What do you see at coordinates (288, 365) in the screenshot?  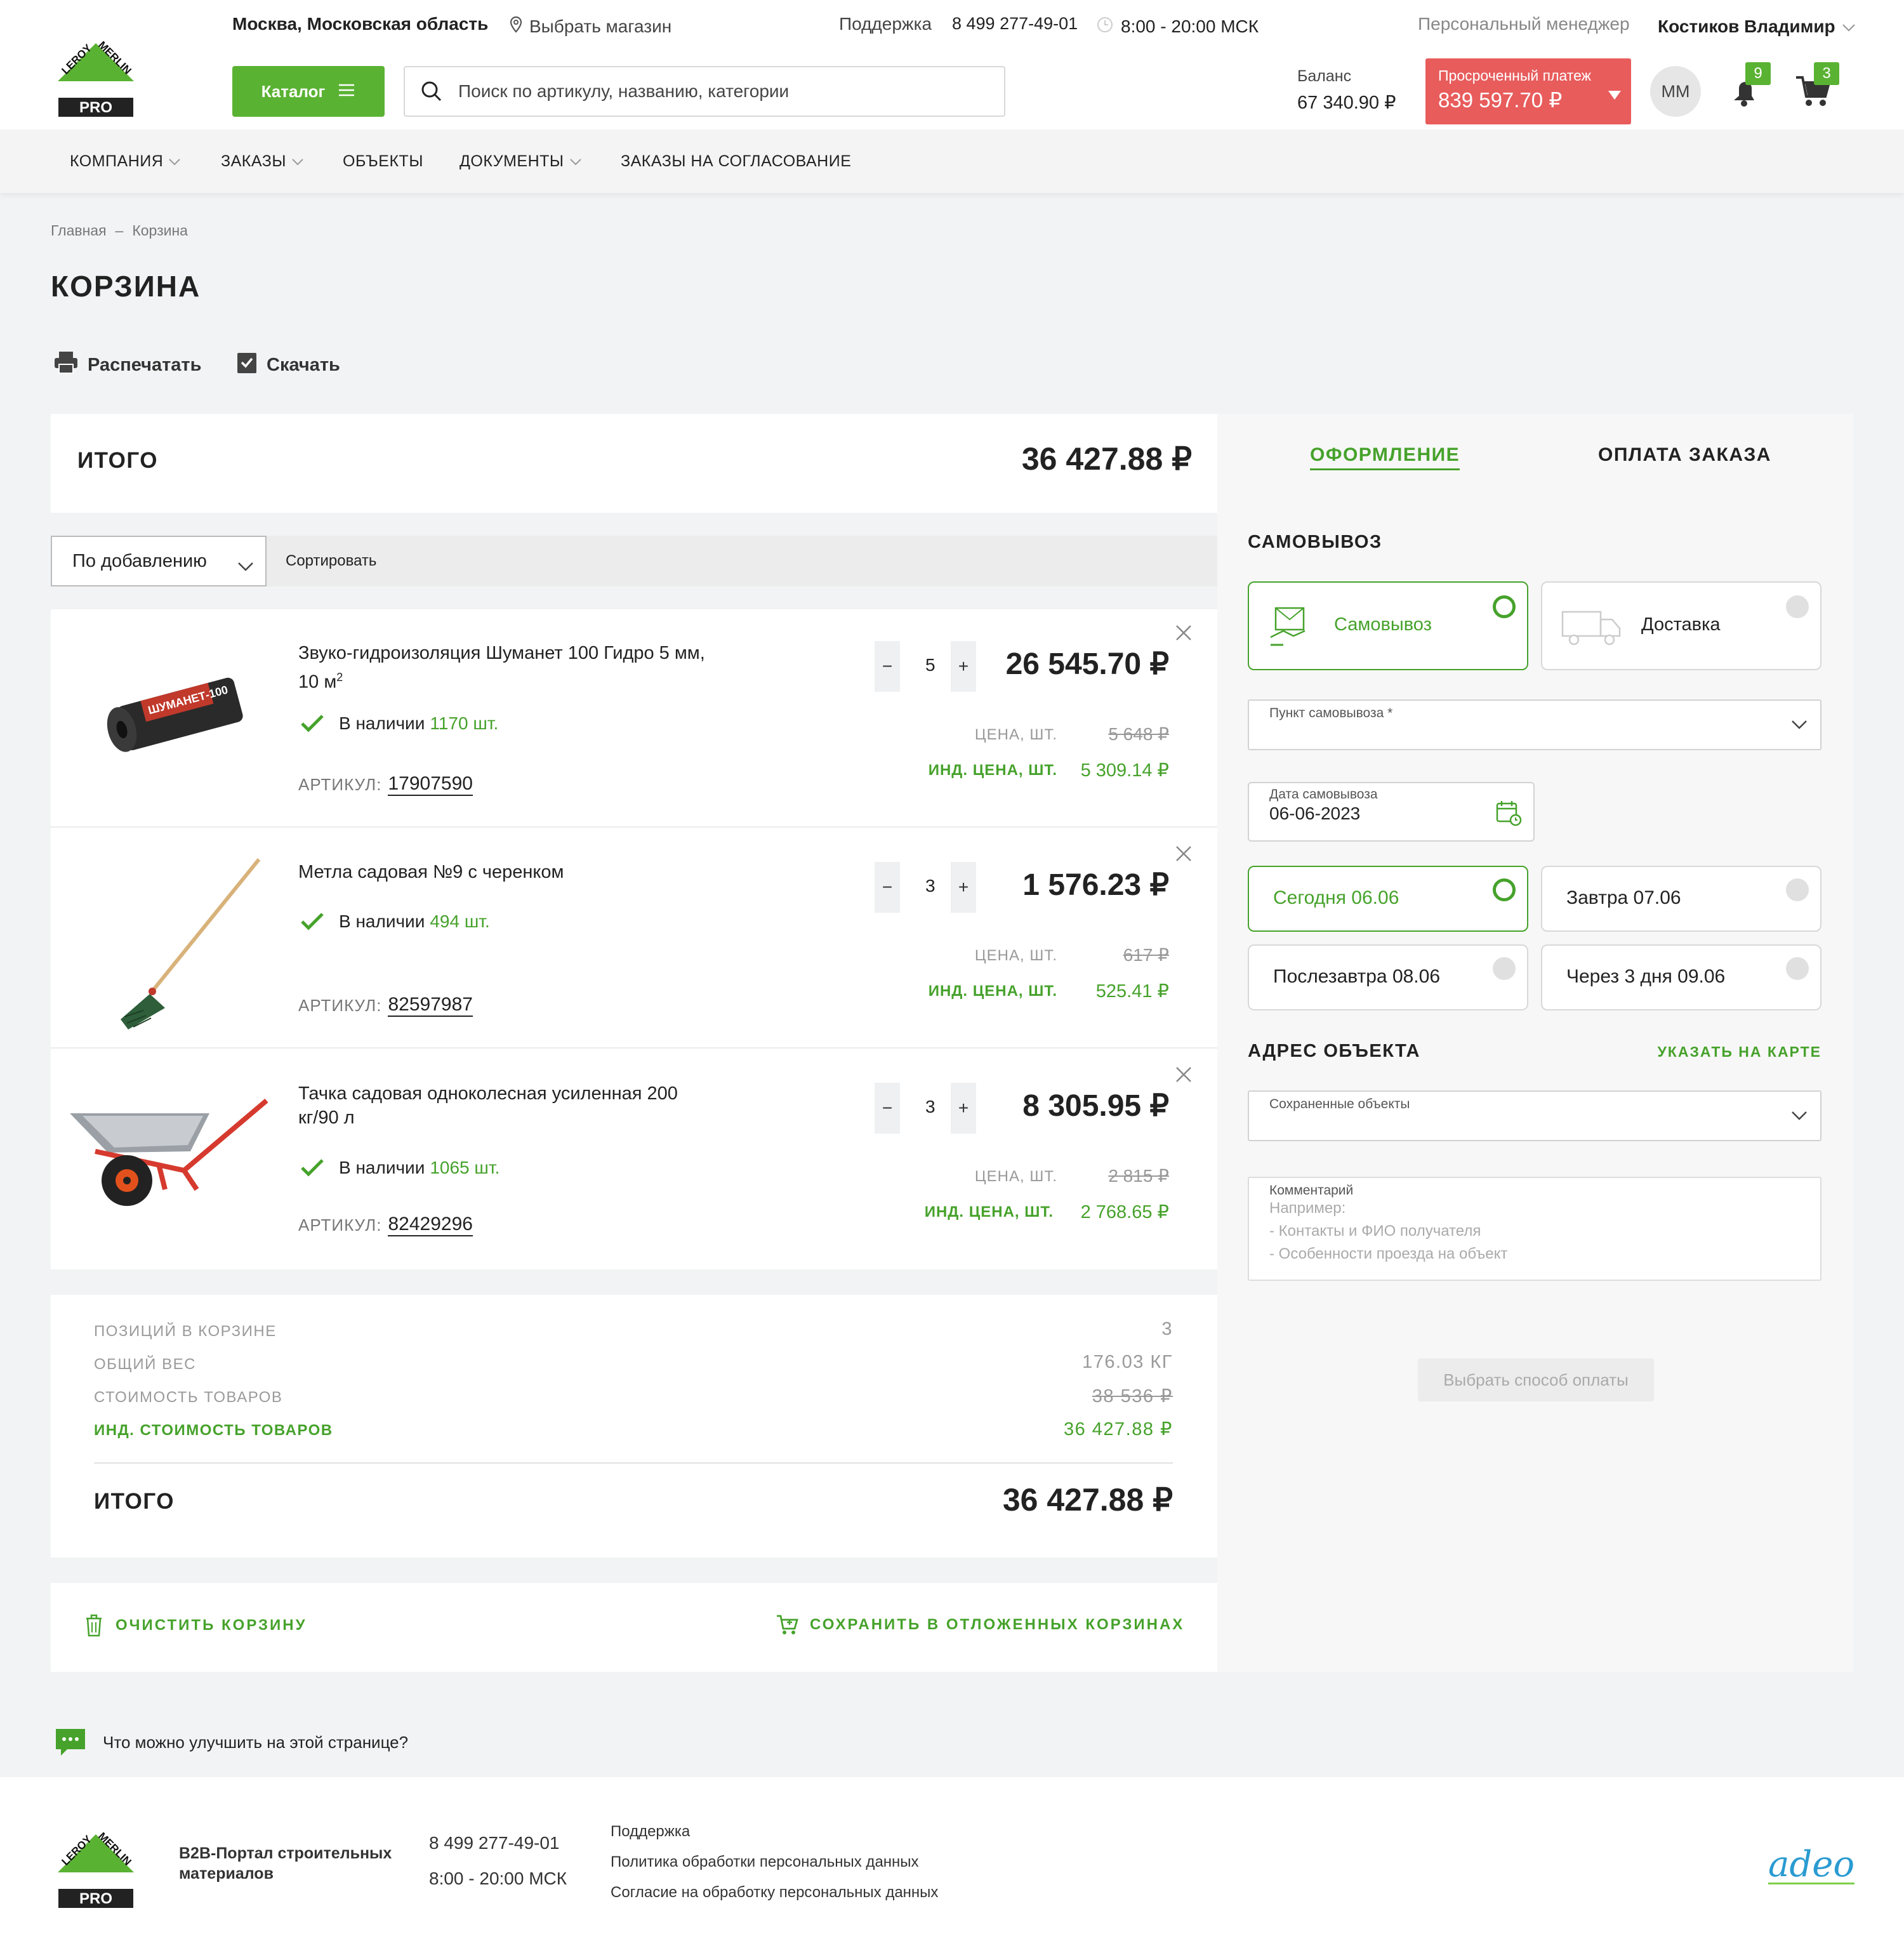 I see `download-button: Скачать` at bounding box center [288, 365].